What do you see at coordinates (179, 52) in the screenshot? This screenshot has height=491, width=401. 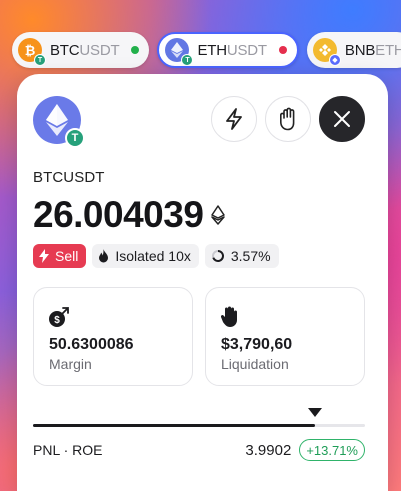 I see `ethereum-icon: T` at bounding box center [179, 52].